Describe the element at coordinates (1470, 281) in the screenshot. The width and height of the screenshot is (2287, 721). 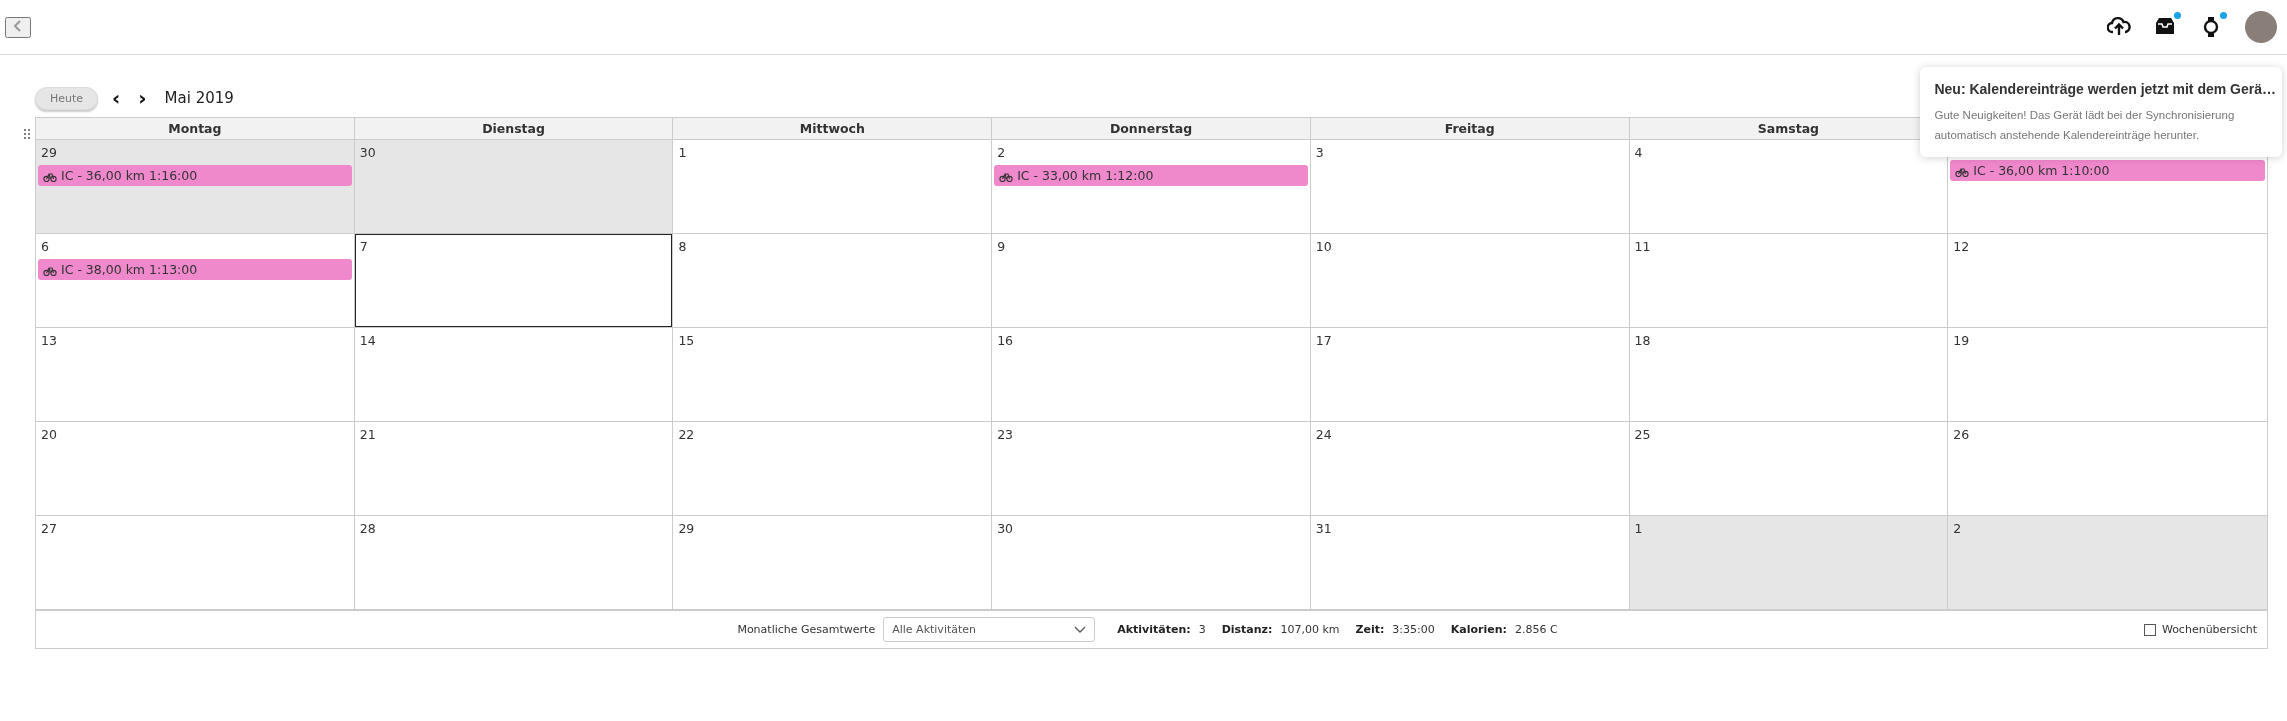
I see `day-cell: 10` at that location.